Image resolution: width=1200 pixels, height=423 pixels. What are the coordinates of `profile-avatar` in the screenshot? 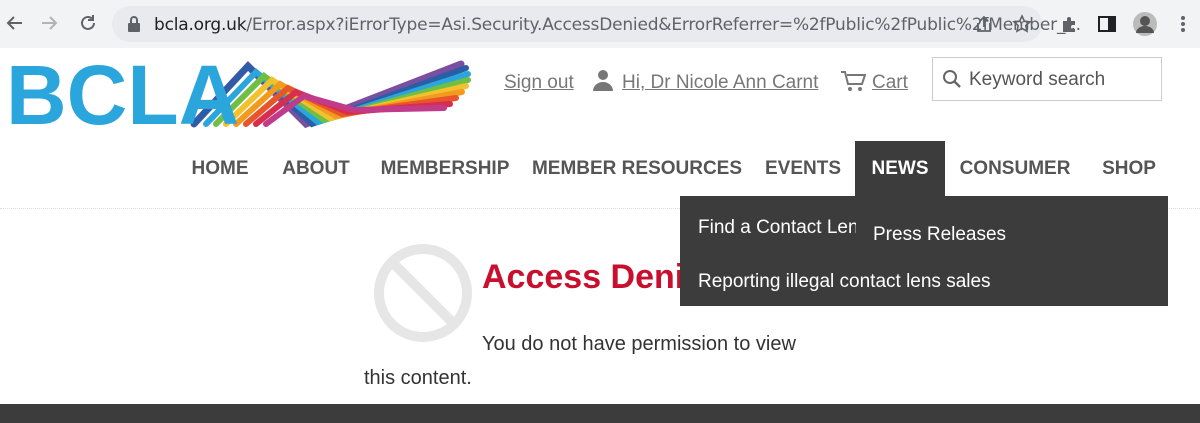 It's located at (1145, 24).